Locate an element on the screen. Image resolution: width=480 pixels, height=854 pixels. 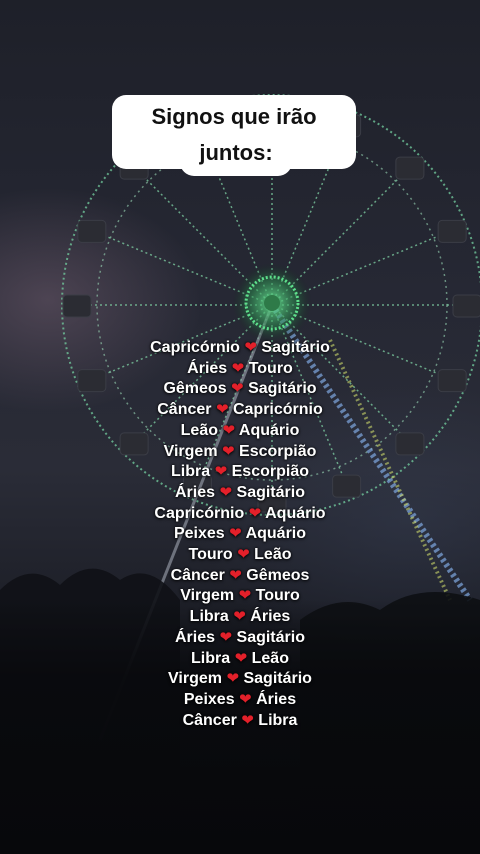
sign-pair: Gêmeos ❤ Sagitário is located at coordinates (240, 389).